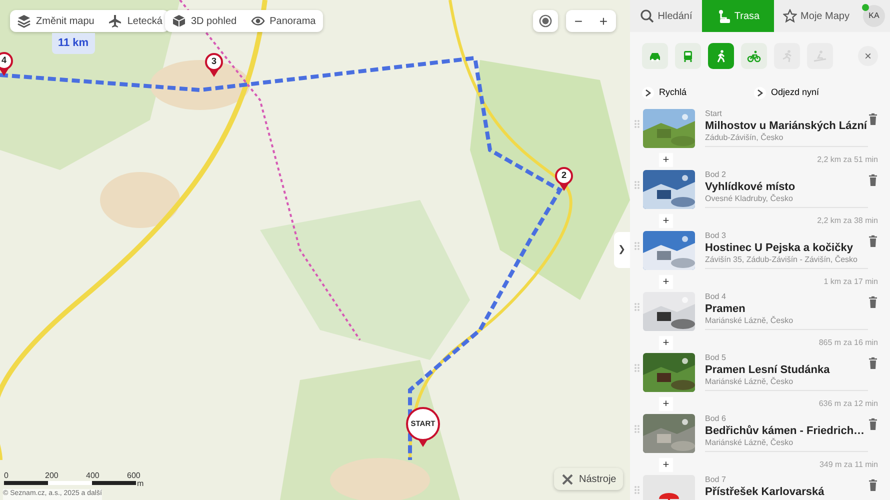  I want to click on star-icon, so click(789, 16).